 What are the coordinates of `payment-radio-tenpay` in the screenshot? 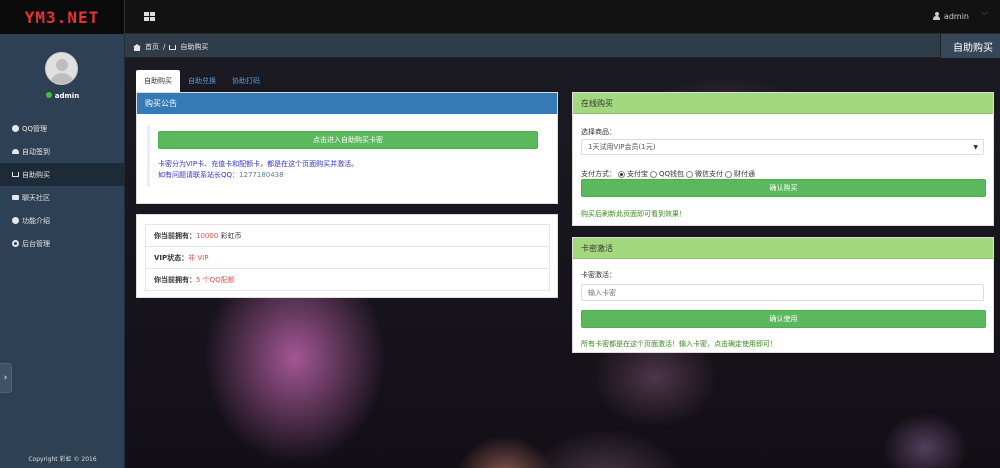 It's located at (729, 174).